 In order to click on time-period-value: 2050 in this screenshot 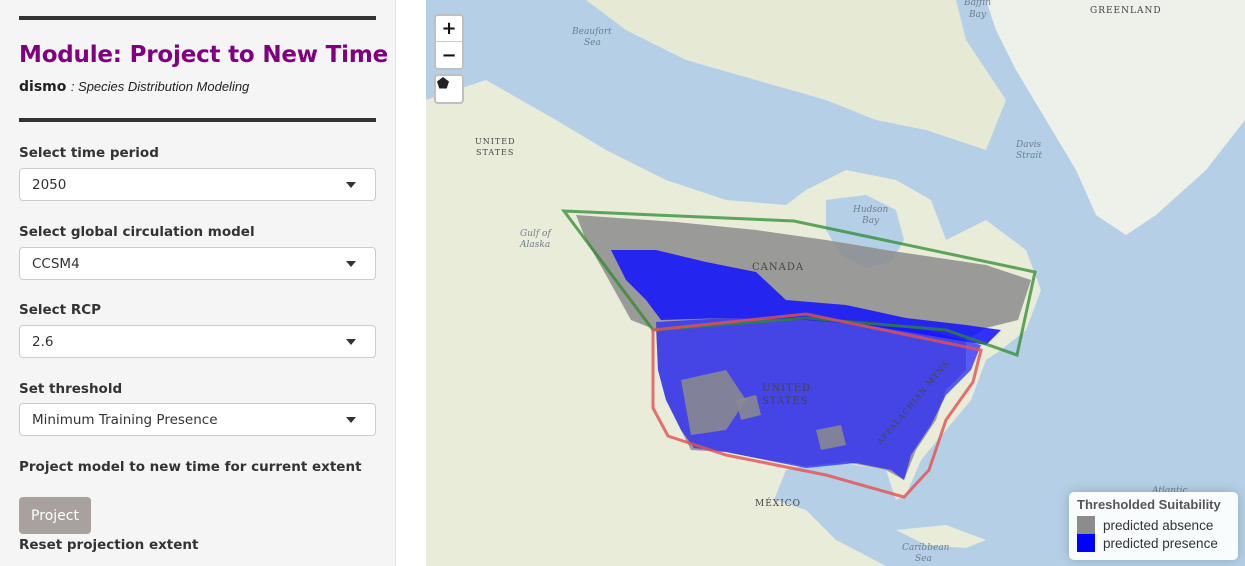, I will do `click(49, 185)`.